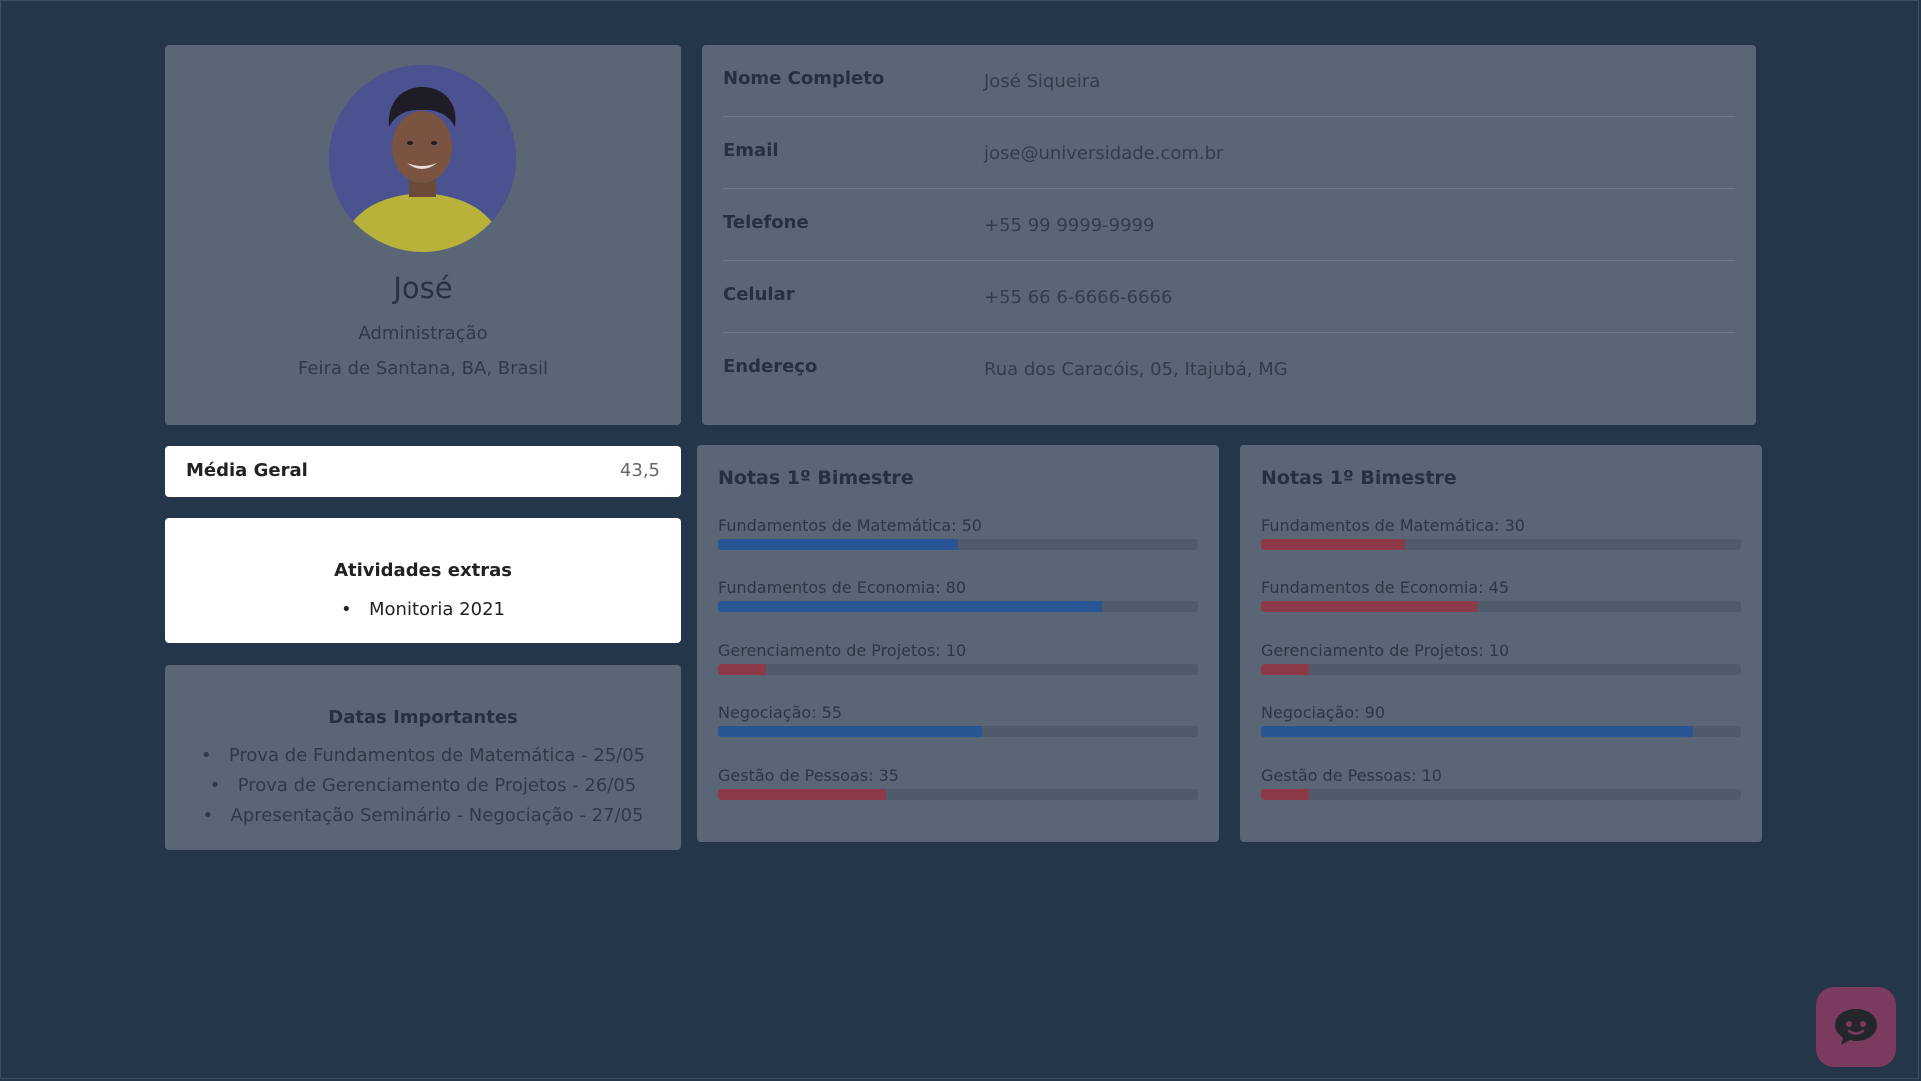  What do you see at coordinates (850, 525) in the screenshot?
I see `grade-label: Fundamentos de Matemática: 50` at bounding box center [850, 525].